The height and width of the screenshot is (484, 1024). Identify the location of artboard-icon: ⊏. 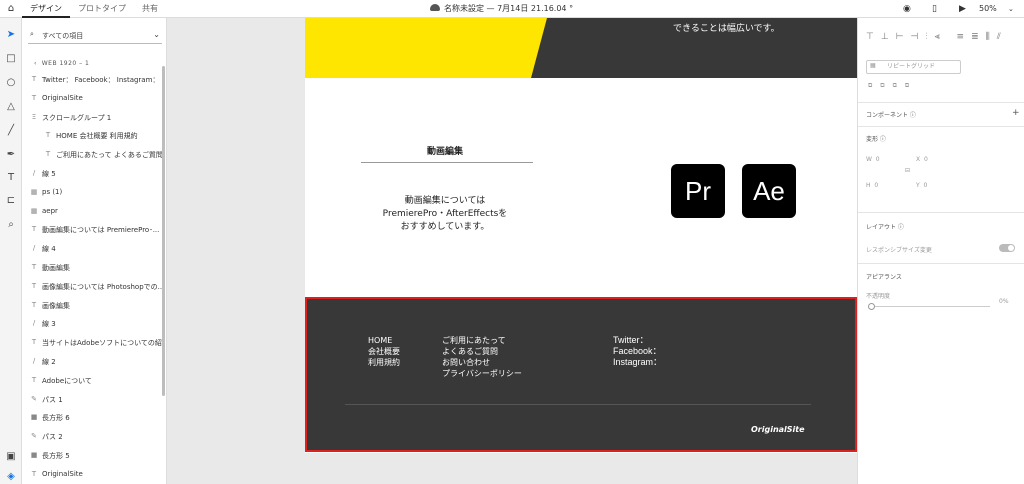
(11, 201).